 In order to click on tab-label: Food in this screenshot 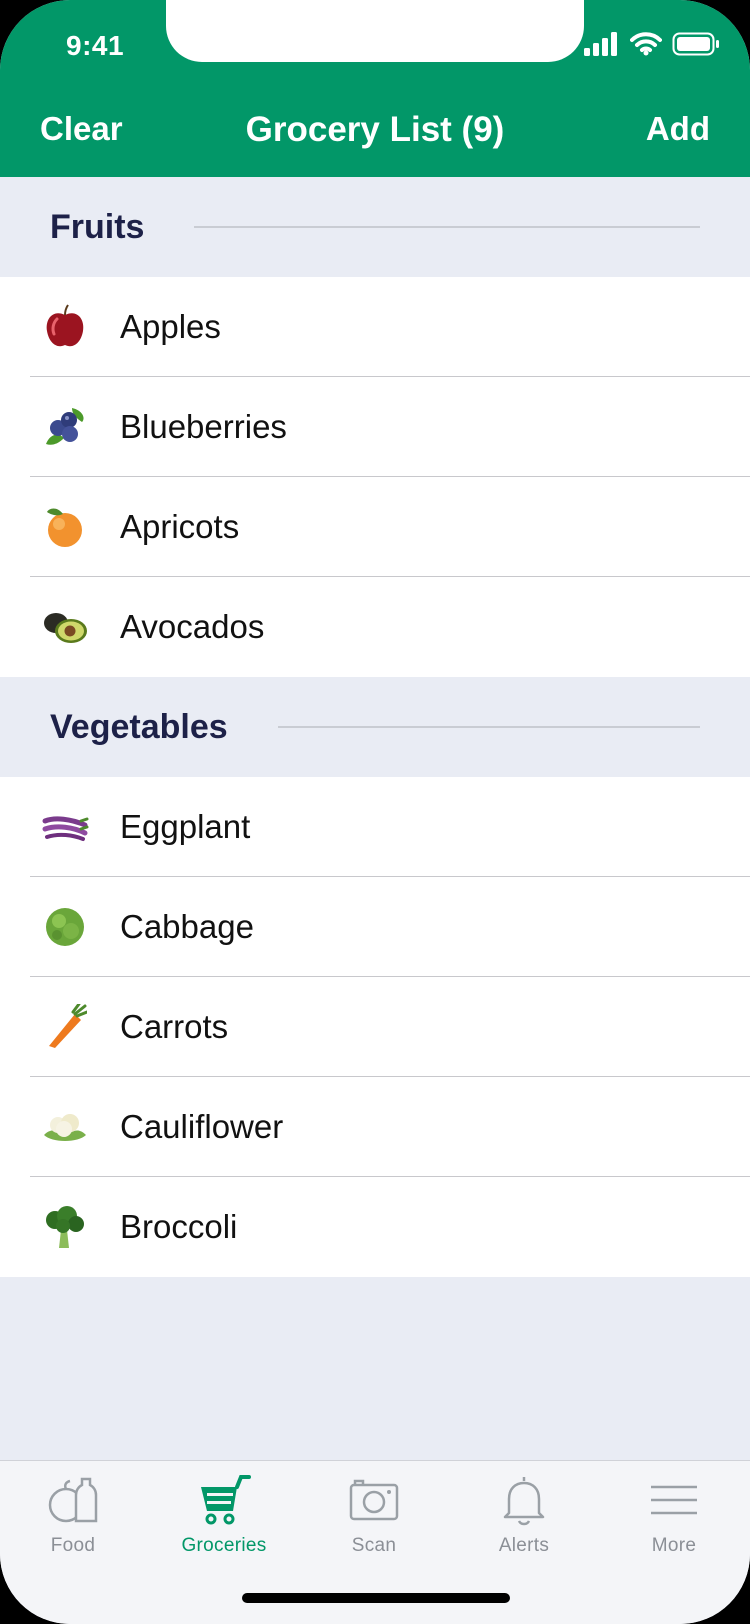, I will do `click(73, 1545)`.